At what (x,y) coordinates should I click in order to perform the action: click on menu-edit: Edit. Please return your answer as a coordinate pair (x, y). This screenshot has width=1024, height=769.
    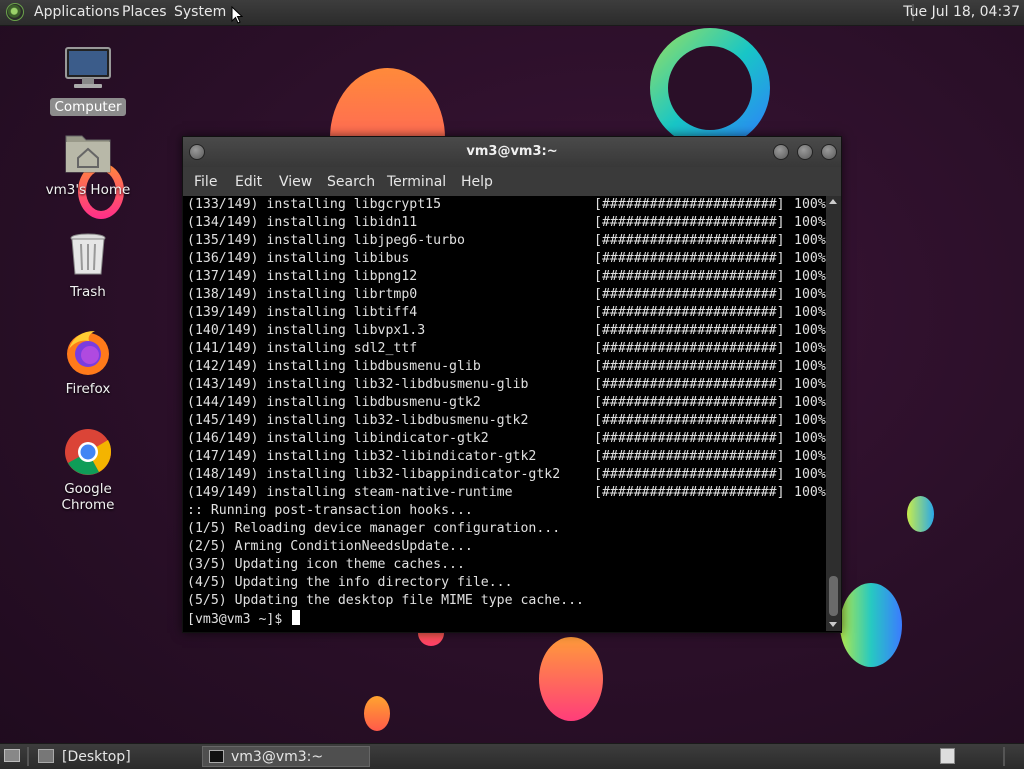
    Looking at the image, I should click on (248, 182).